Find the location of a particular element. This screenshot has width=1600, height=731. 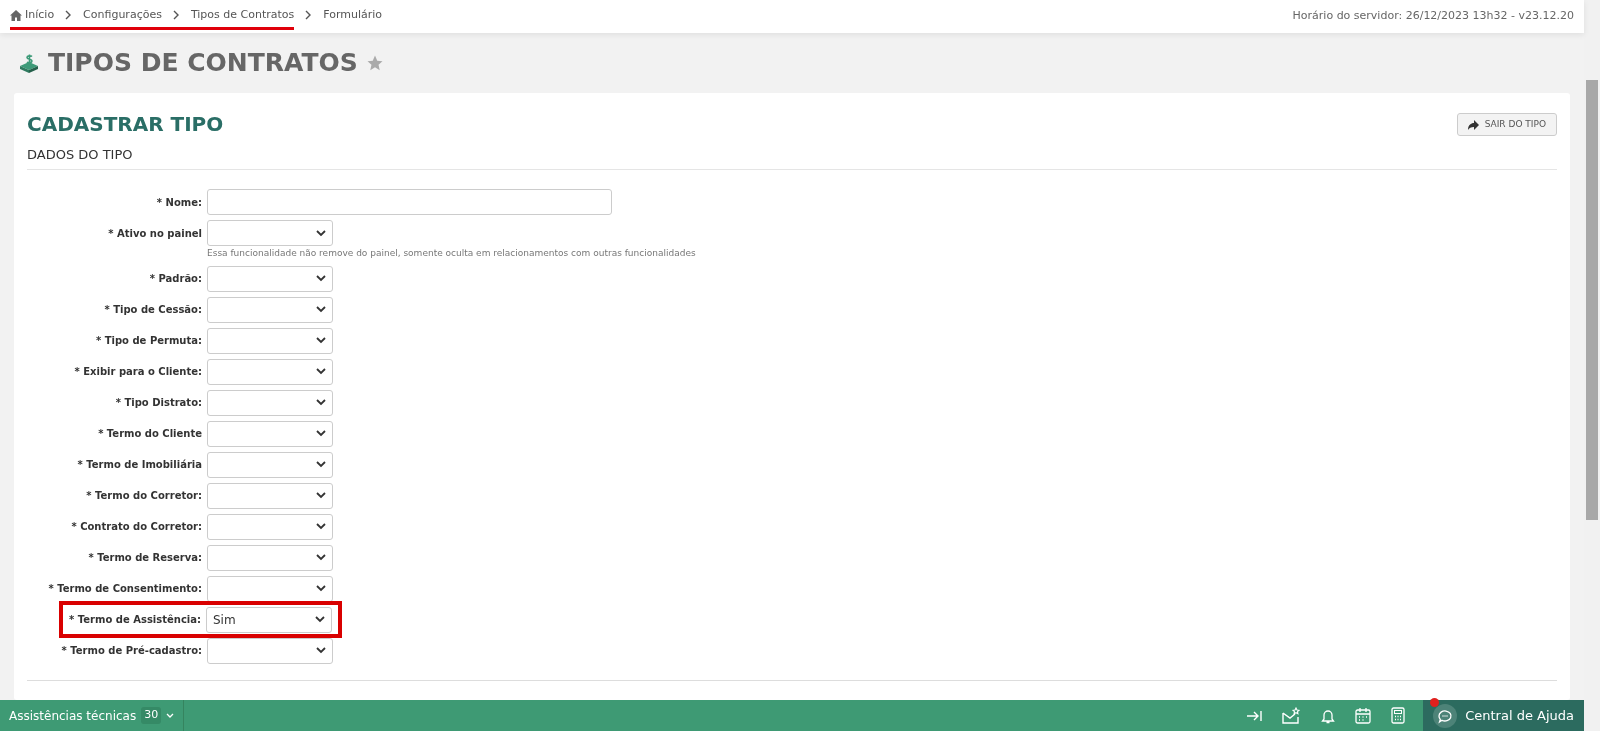

field-label: * Nome: is located at coordinates (179, 202).